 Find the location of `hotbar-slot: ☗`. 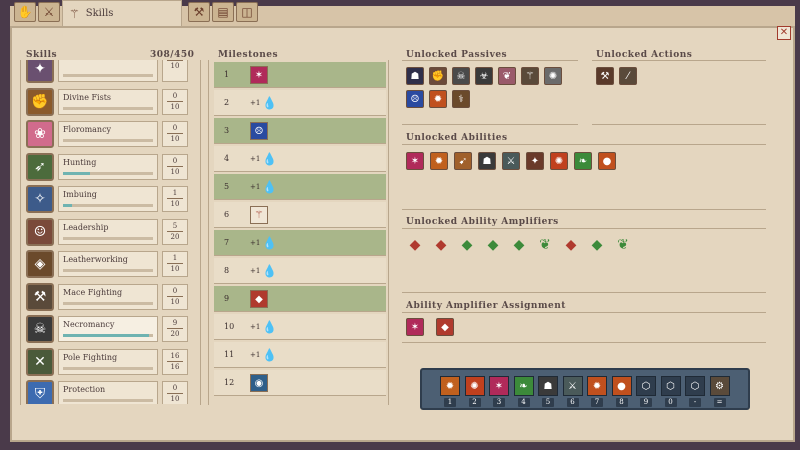

hotbar-slot: ☗ is located at coordinates (548, 386).